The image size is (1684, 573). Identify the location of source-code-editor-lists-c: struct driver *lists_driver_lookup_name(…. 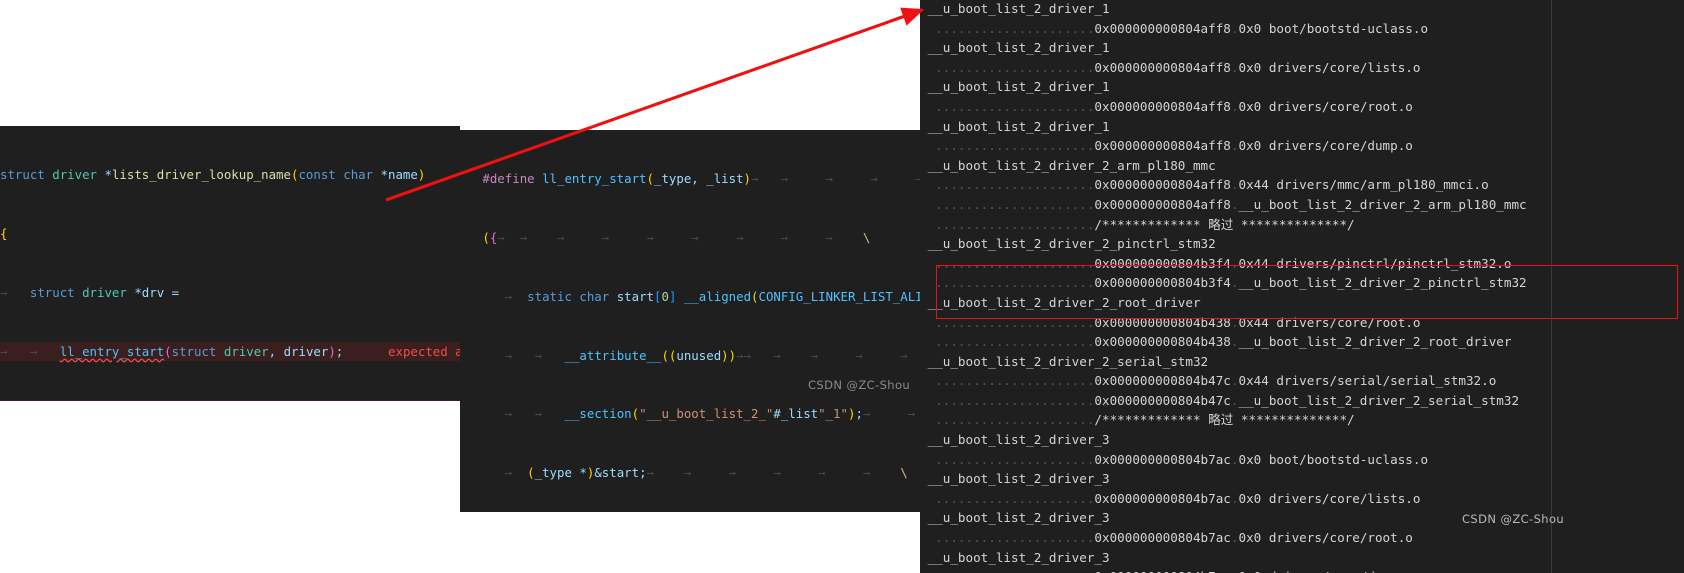
(230, 263).